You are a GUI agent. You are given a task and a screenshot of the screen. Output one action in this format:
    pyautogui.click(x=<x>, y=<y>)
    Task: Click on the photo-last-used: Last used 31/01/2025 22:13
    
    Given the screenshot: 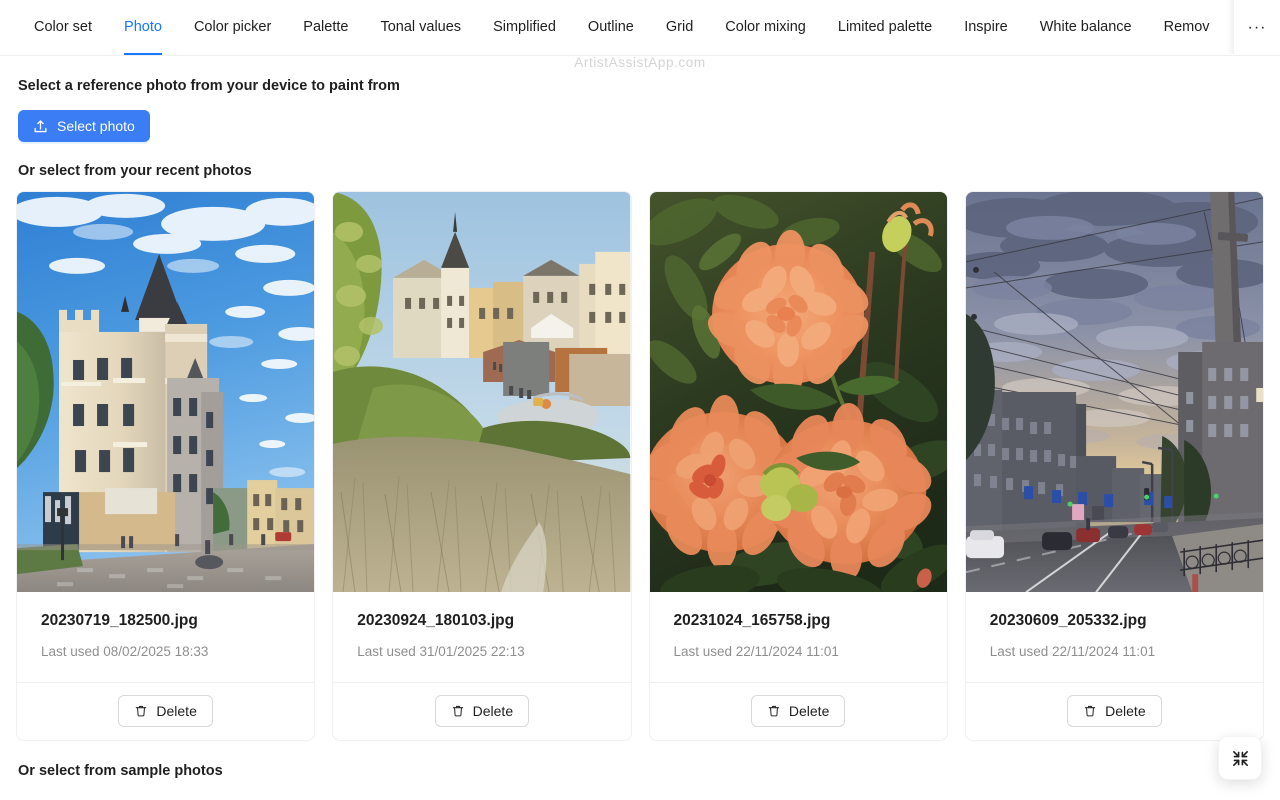 What is the action you would take?
    pyautogui.click(x=441, y=651)
    